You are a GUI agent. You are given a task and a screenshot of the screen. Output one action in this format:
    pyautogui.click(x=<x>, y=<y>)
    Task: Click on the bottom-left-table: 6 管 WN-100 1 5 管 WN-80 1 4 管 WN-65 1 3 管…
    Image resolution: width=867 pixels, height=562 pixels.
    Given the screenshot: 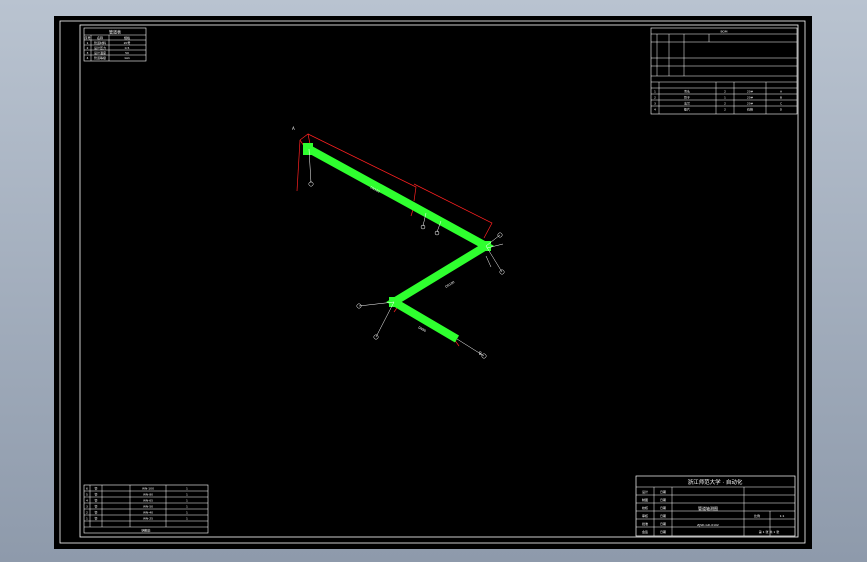 What is the action you would take?
    pyautogui.click(x=146, y=509)
    